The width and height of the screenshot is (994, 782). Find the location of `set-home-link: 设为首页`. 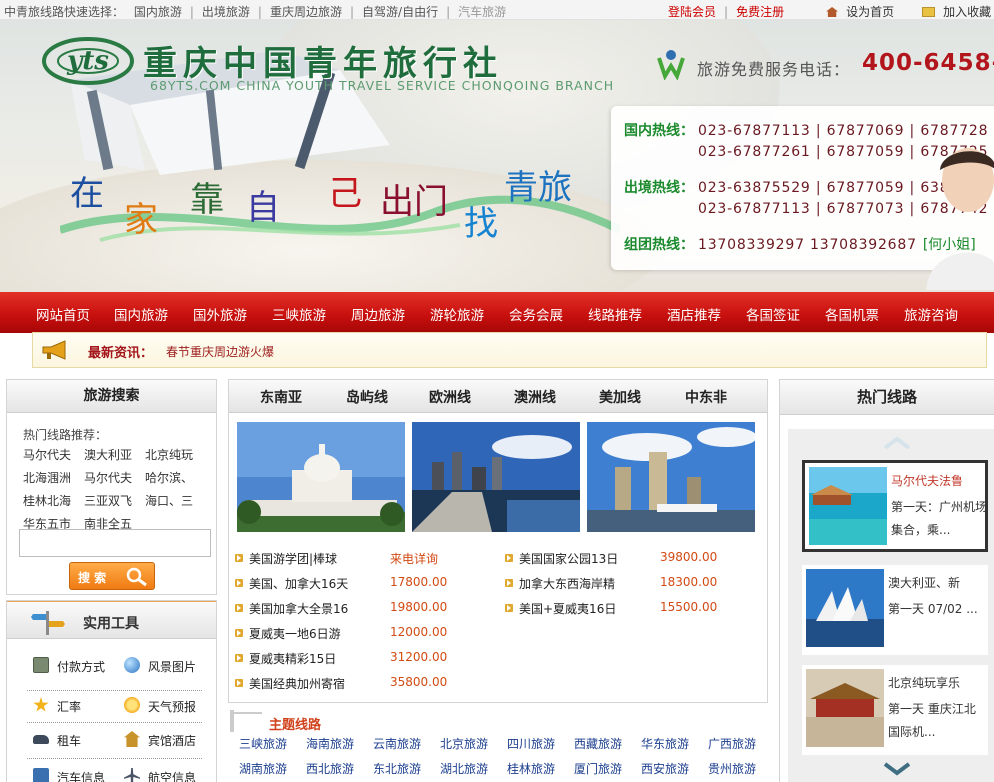

set-home-link: 设为首页 is located at coordinates (870, 12).